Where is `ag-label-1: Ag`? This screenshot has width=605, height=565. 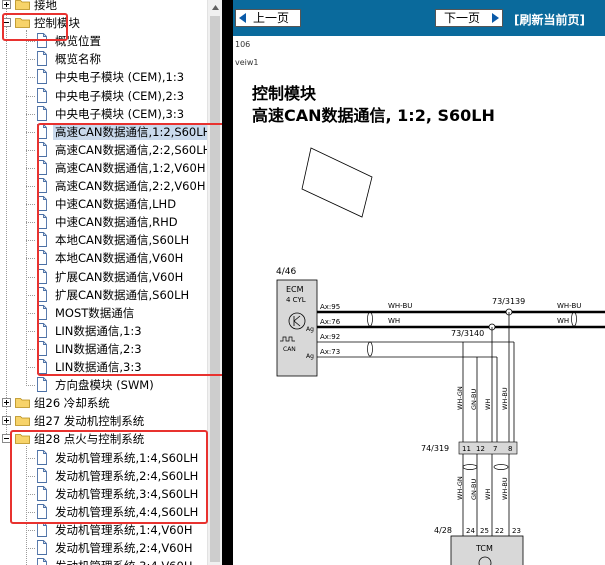
ag-label-1: Ag is located at coordinates (310, 329).